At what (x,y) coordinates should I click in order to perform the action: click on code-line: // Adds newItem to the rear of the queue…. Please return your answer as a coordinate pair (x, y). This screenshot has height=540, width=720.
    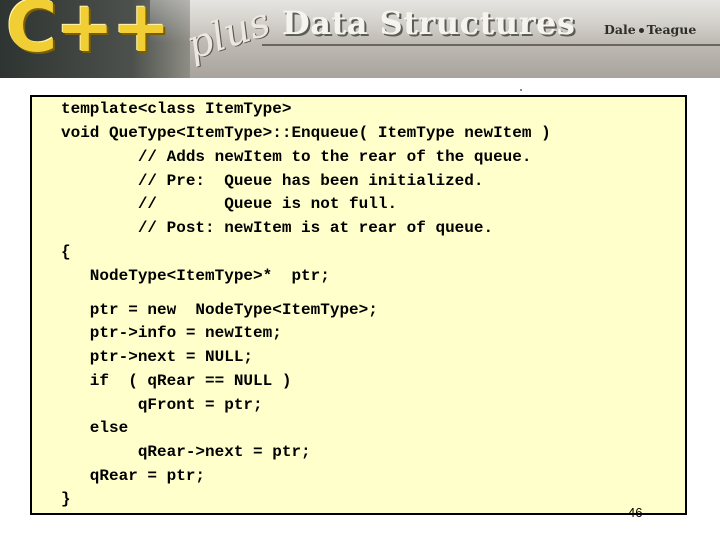
    Looking at the image, I should click on (296, 157).